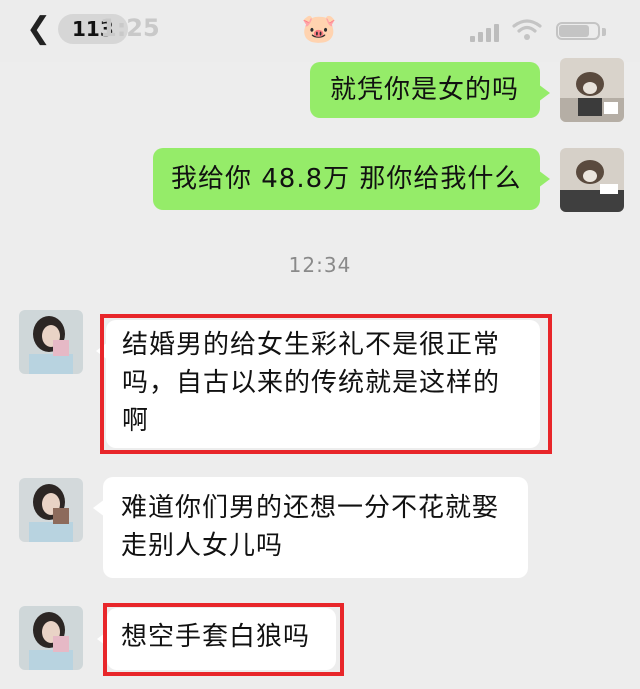  I want to click on cellular-signal-icon, so click(487, 32).